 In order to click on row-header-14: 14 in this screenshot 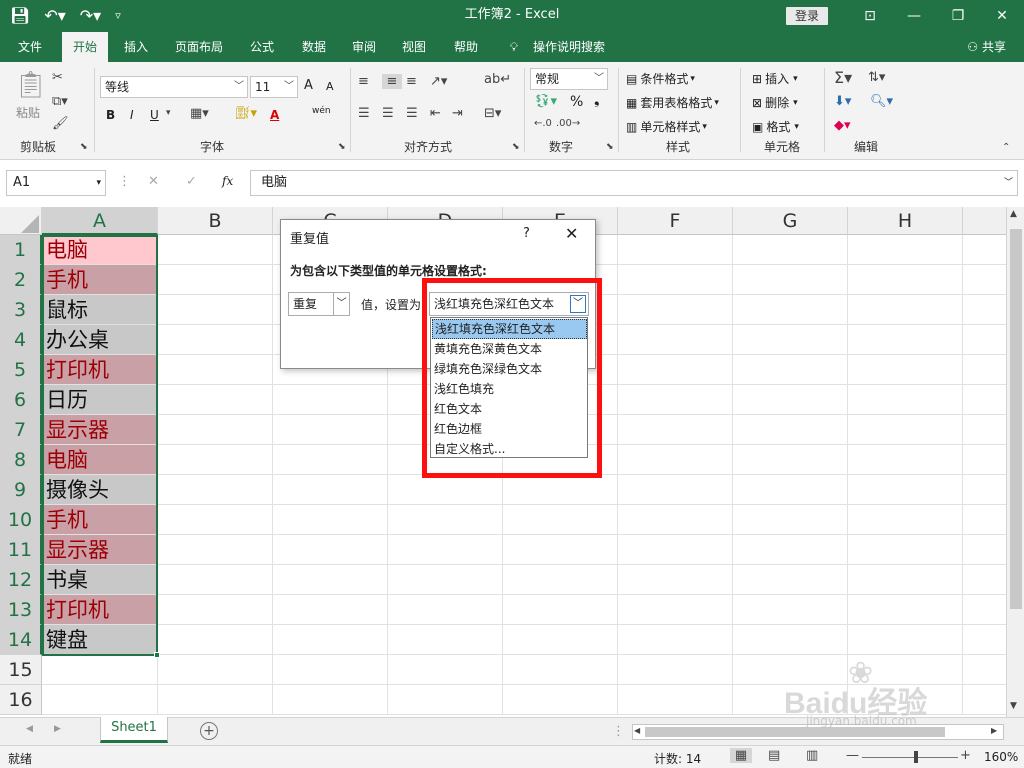, I will do `click(21, 640)`.